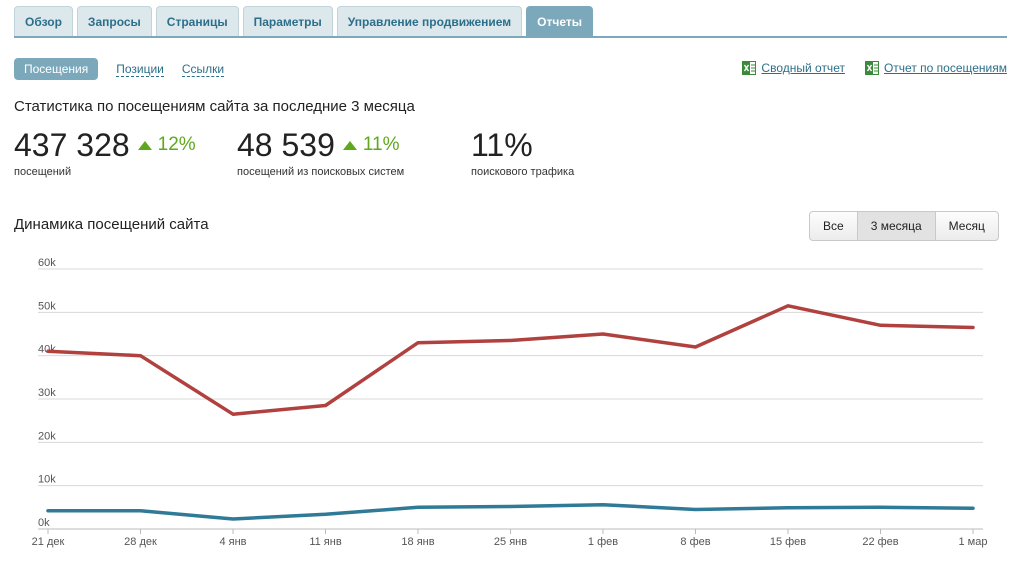  I want to click on y-tick-label: 0k, so click(44, 523).